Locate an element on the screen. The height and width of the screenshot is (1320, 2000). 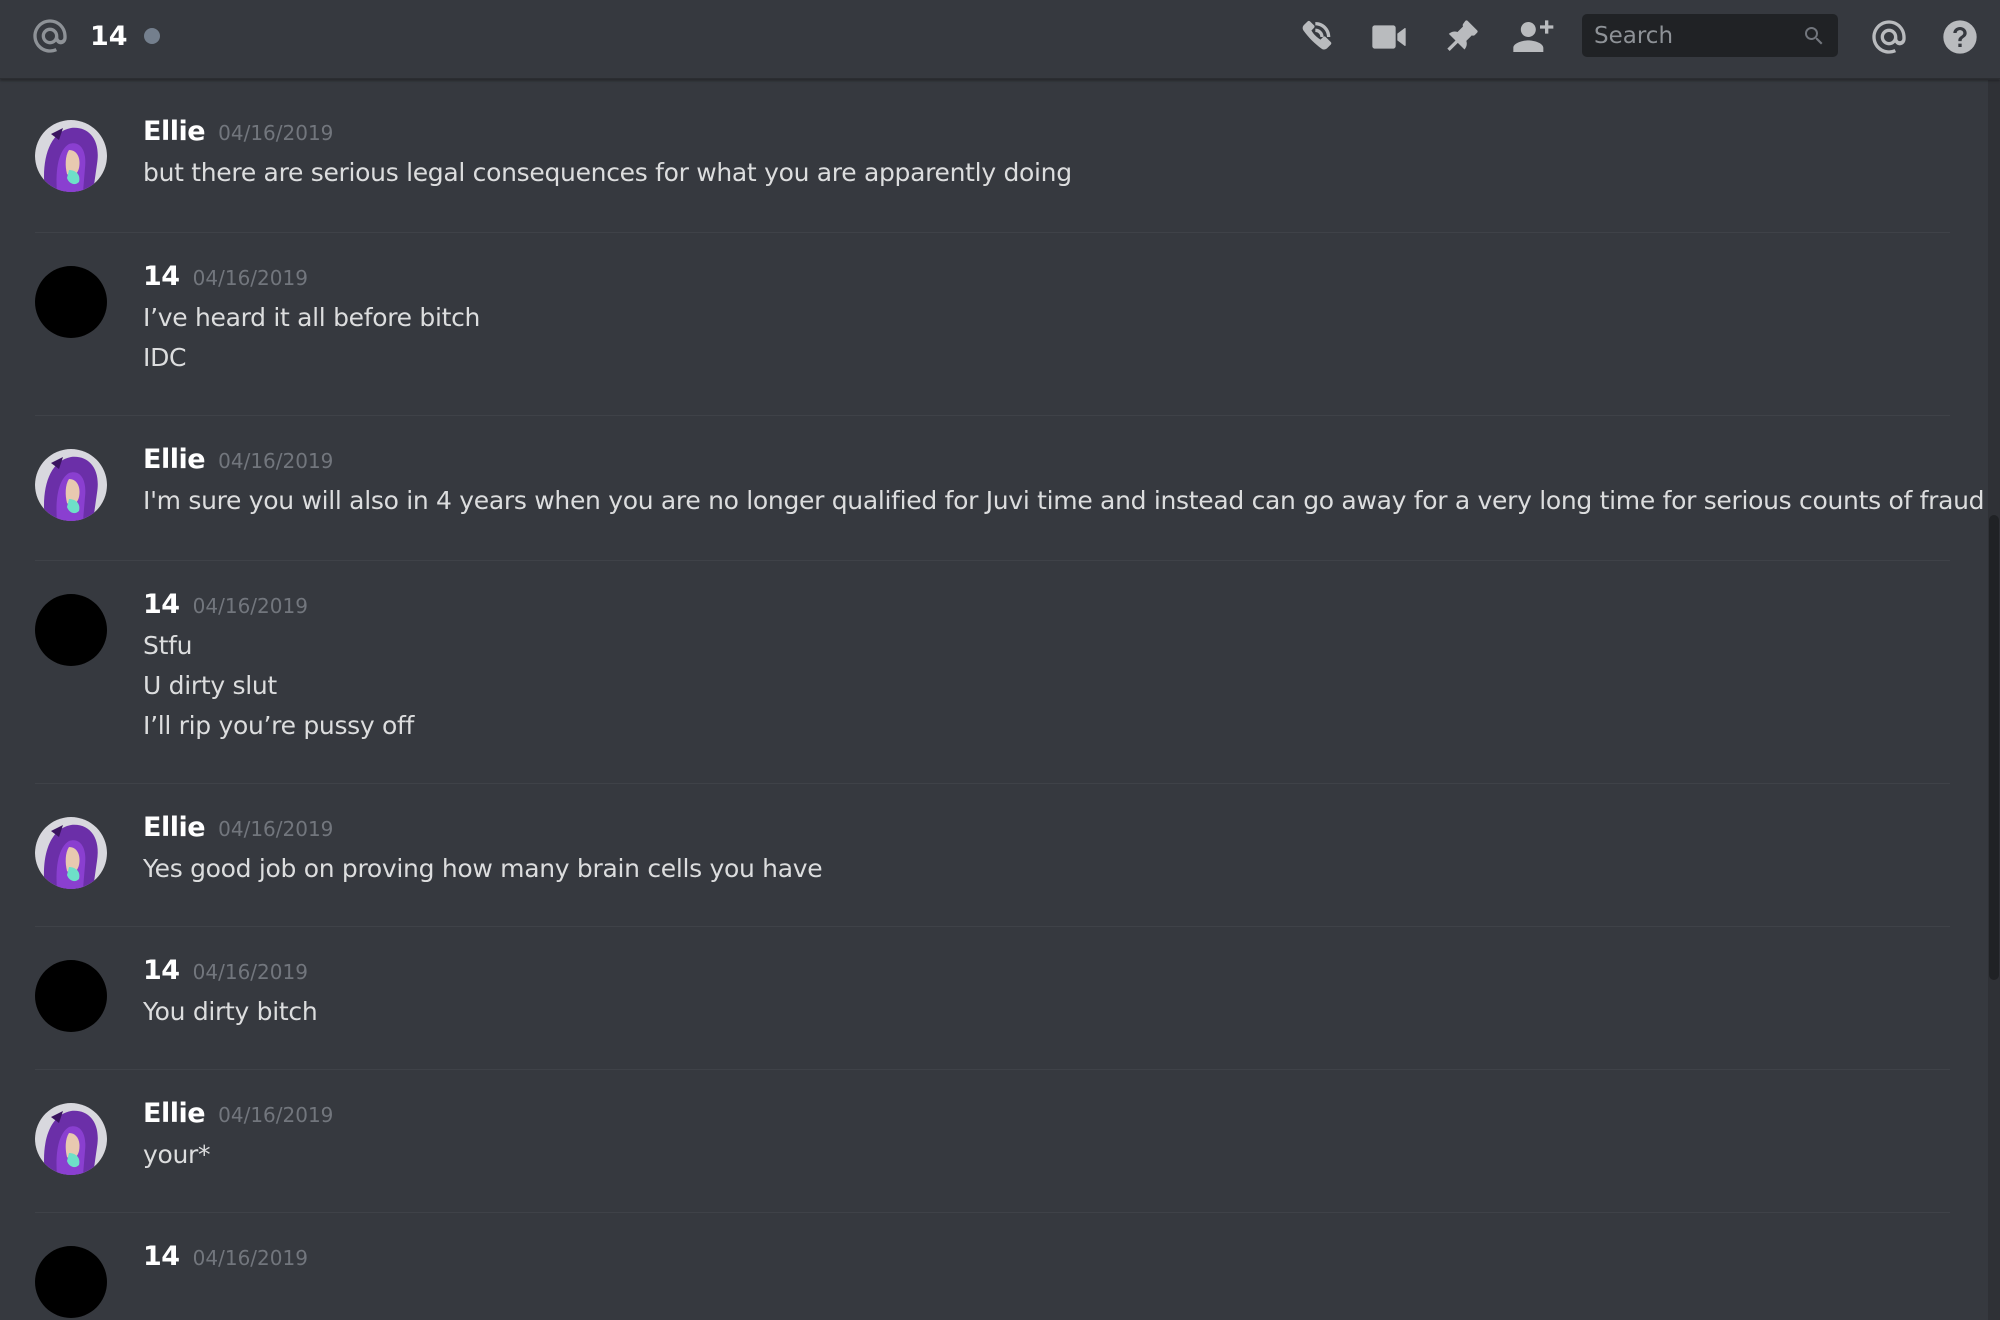
message-text: your* is located at coordinates (177, 1154).